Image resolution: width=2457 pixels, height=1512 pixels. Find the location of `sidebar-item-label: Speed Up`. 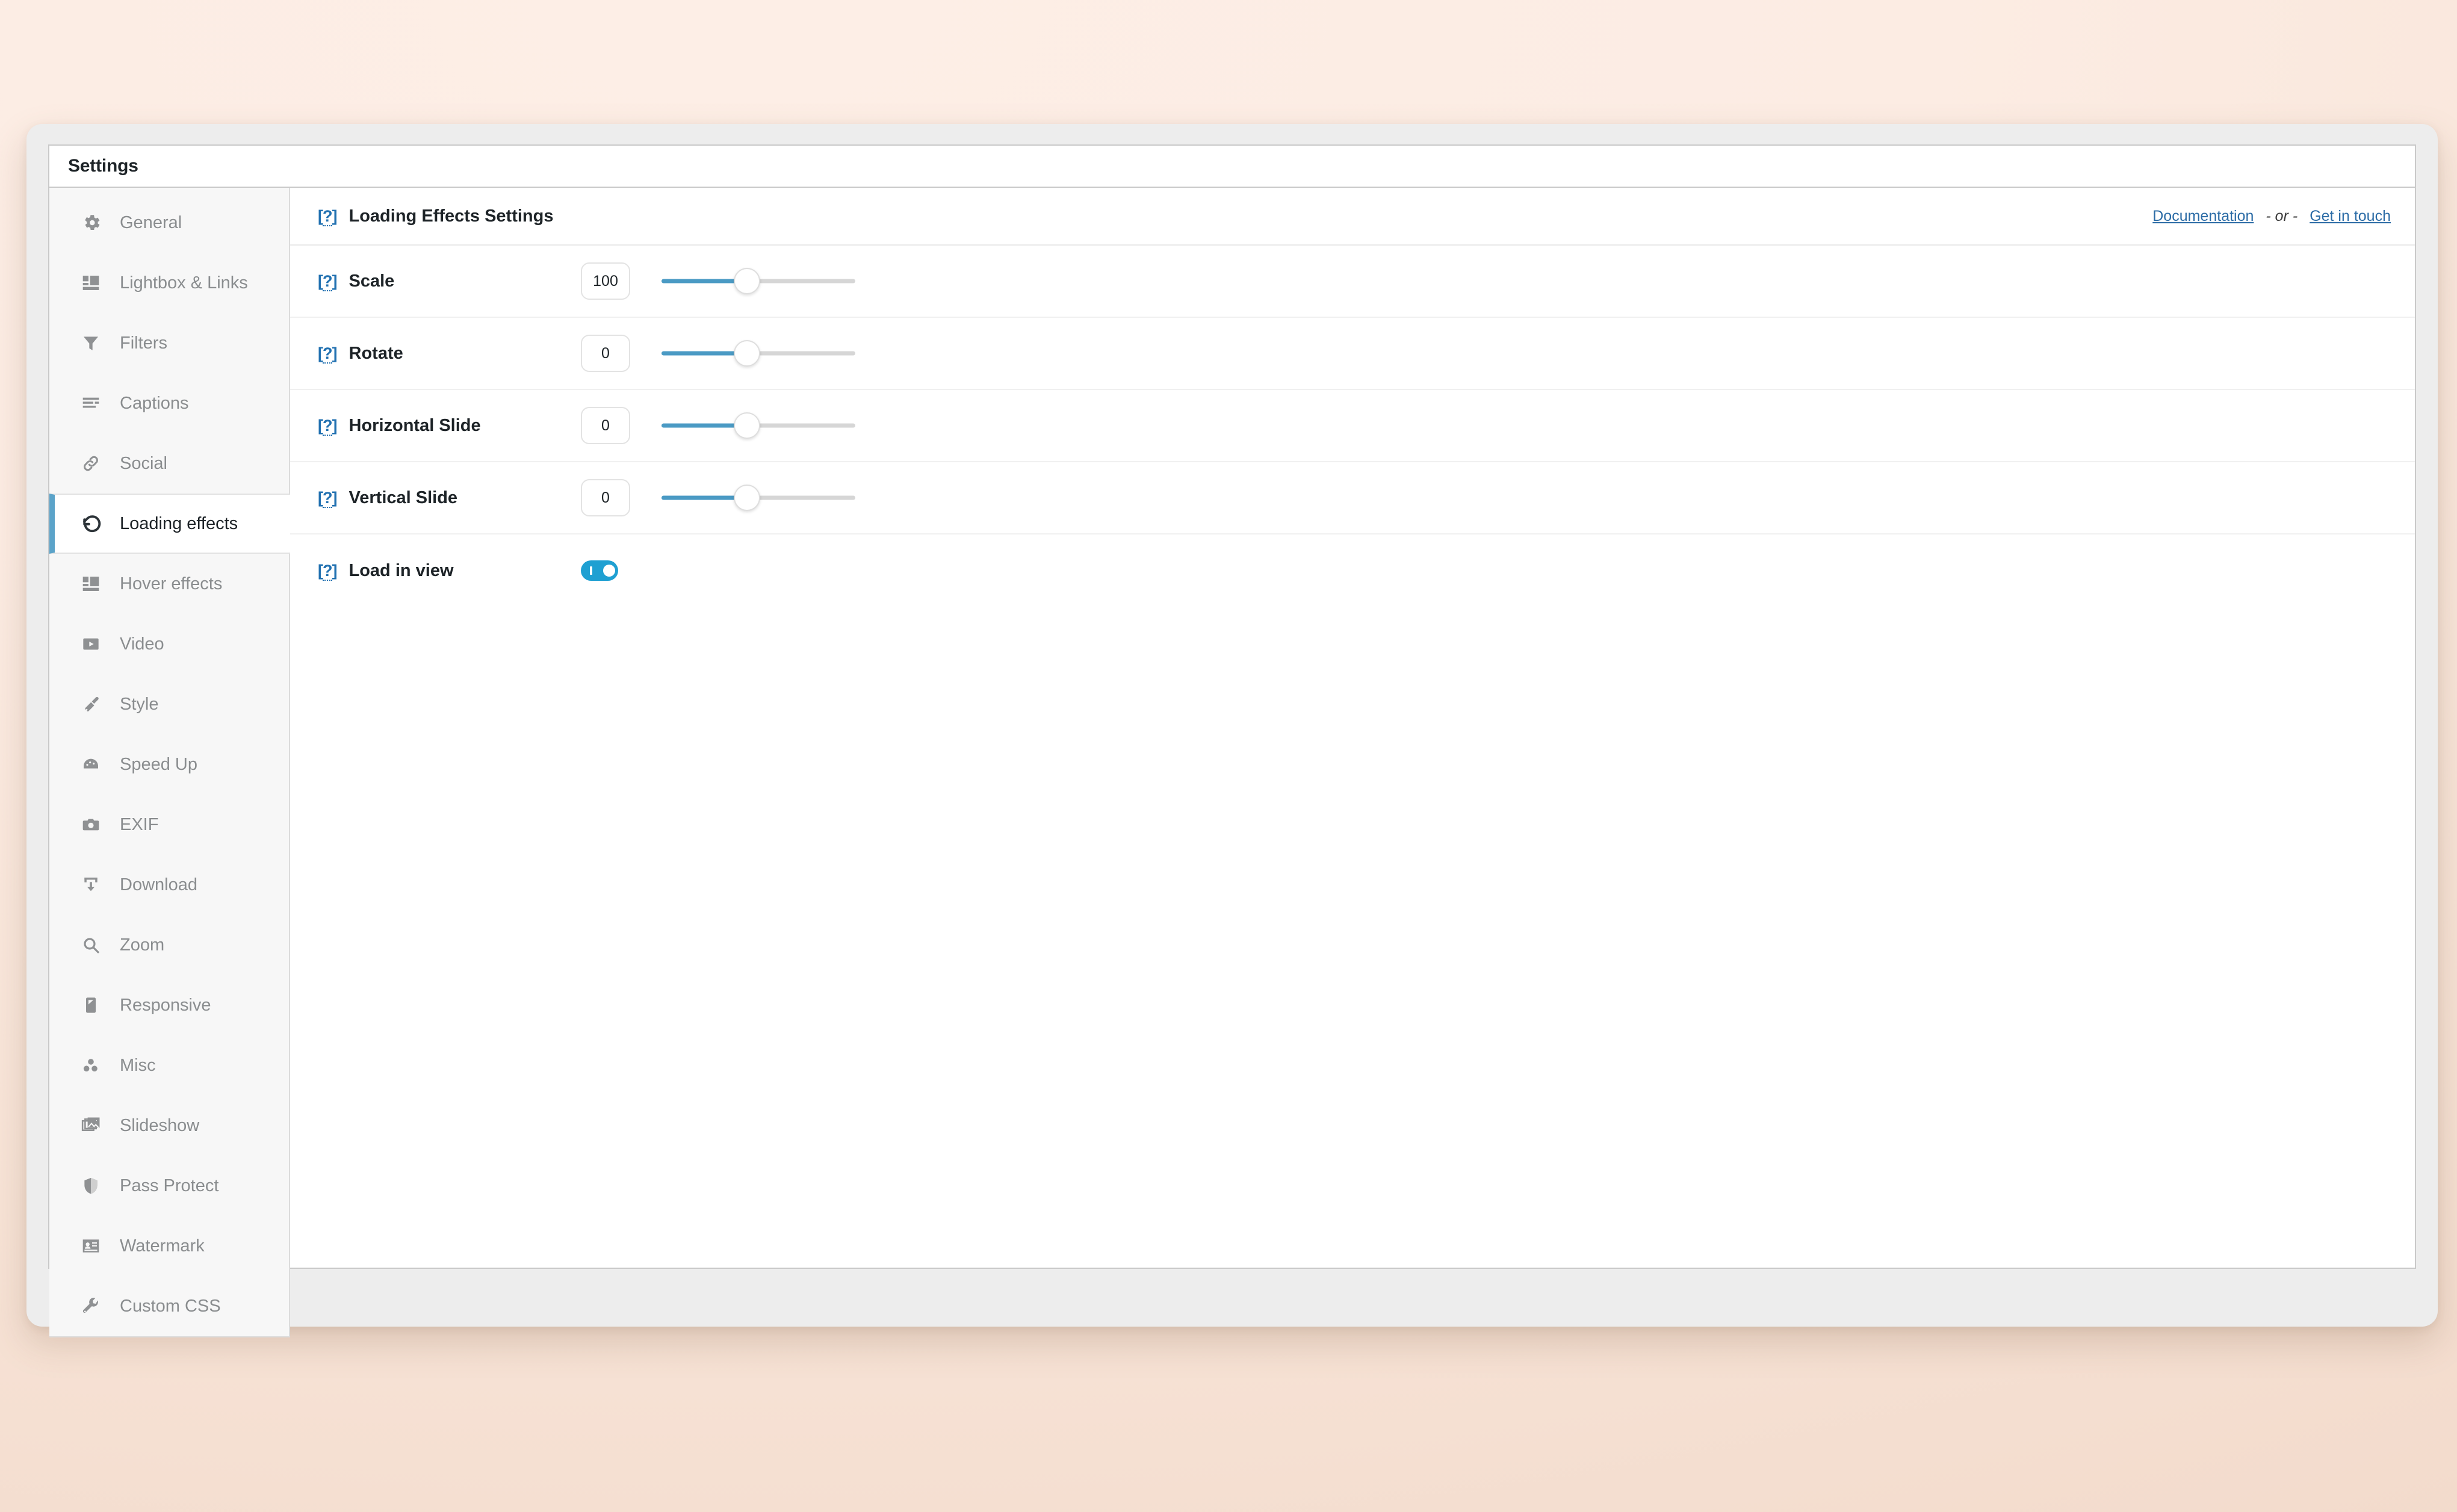

sidebar-item-label: Speed Up is located at coordinates (158, 764).